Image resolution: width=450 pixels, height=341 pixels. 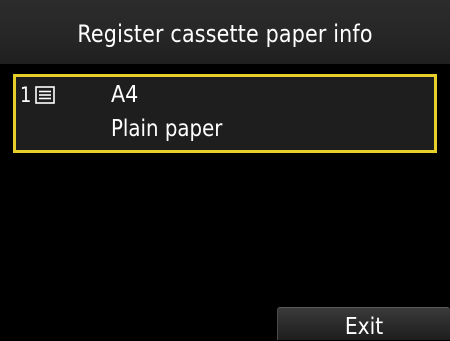 What do you see at coordinates (26, 95) in the screenshot?
I see `cassette-slot-number: 1` at bounding box center [26, 95].